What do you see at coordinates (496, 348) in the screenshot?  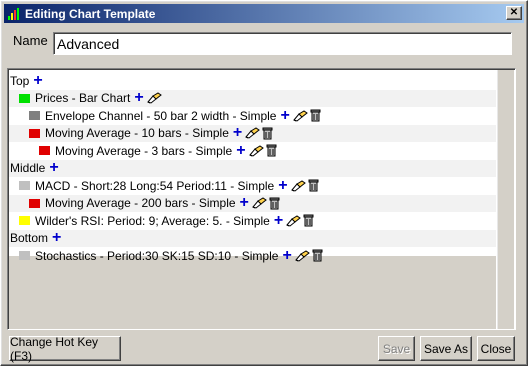 I see `close-button: Close` at bounding box center [496, 348].